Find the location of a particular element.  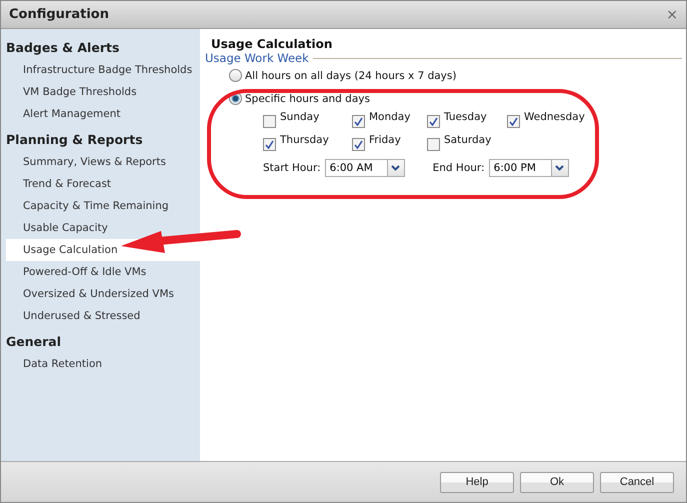

sidebar-heading: General is located at coordinates (33, 342).